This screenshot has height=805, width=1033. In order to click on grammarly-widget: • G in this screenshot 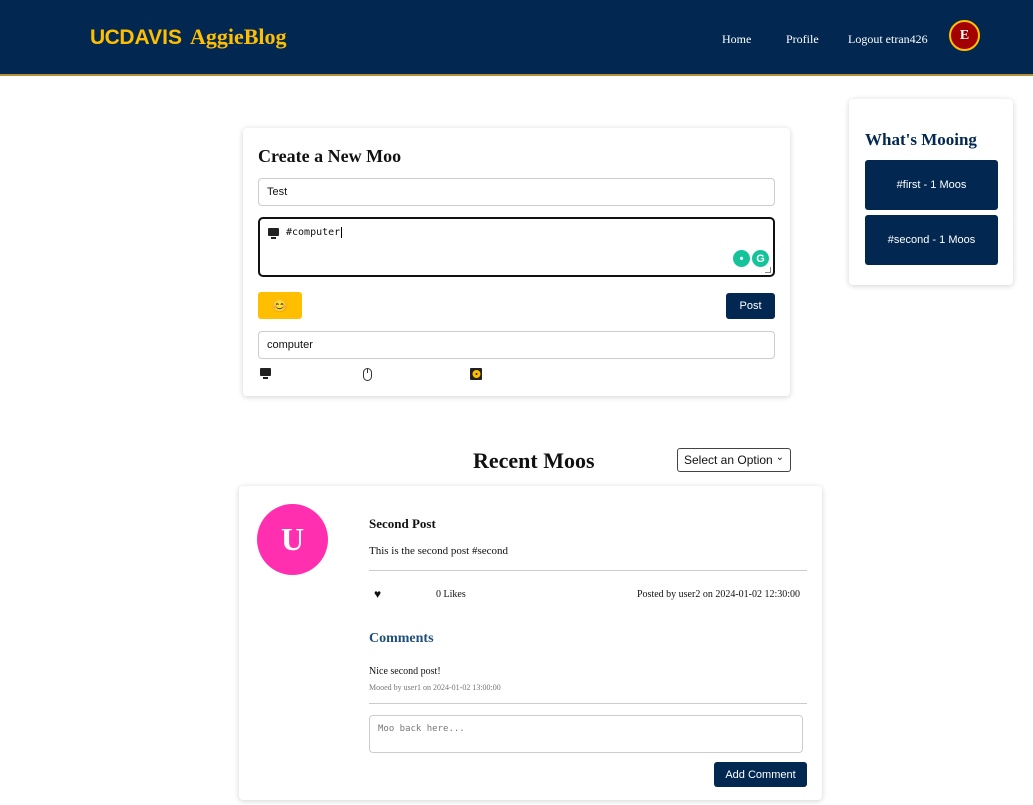, I will do `click(751, 258)`.